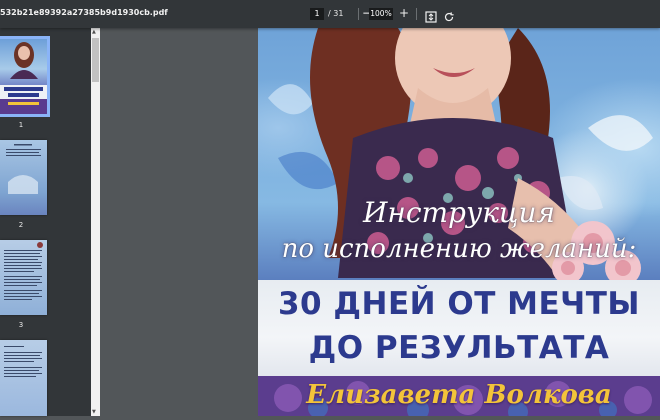 The height and width of the screenshot is (420, 660). What do you see at coordinates (459, 212) in the screenshot?
I see `cover-subtitle-line-1: Инструкция` at bounding box center [459, 212].